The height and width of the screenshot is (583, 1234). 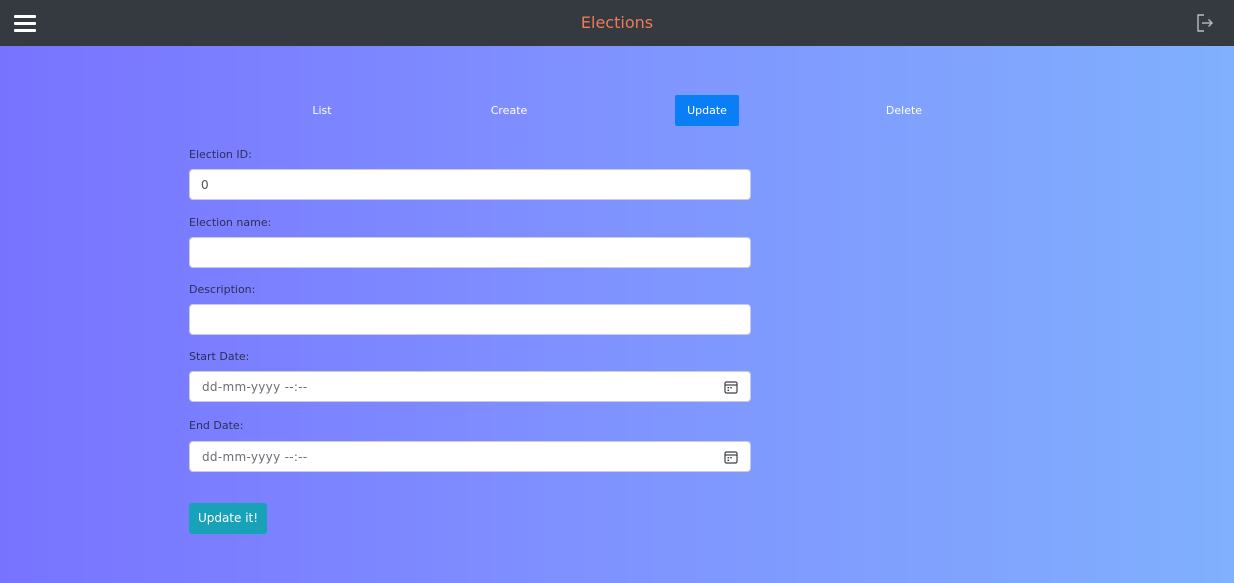 What do you see at coordinates (707, 110) in the screenshot?
I see `tab-update: Update` at bounding box center [707, 110].